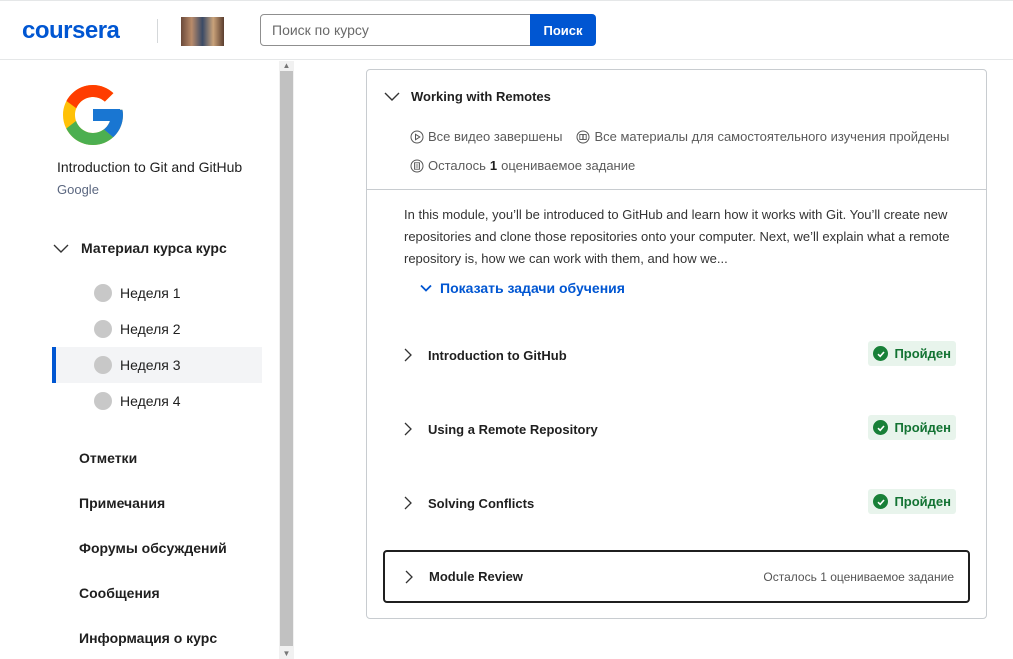  Describe the element at coordinates (563, 30) in the screenshot. I see `search-button: Поиск` at that location.